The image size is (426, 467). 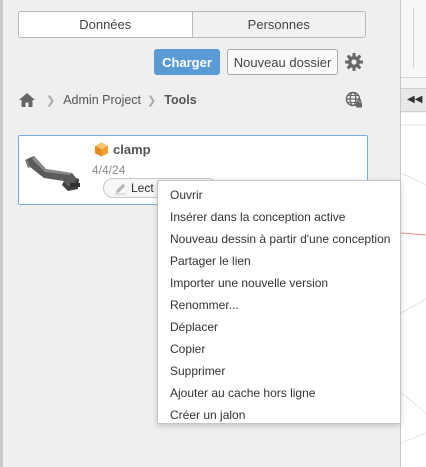 What do you see at coordinates (120, 188) in the screenshot?
I see `pencil-icon` at bounding box center [120, 188].